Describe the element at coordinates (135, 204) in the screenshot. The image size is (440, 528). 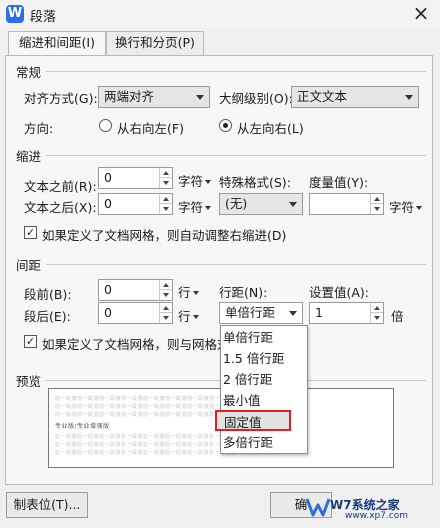
I see `indent-after-spinner: 0` at that location.